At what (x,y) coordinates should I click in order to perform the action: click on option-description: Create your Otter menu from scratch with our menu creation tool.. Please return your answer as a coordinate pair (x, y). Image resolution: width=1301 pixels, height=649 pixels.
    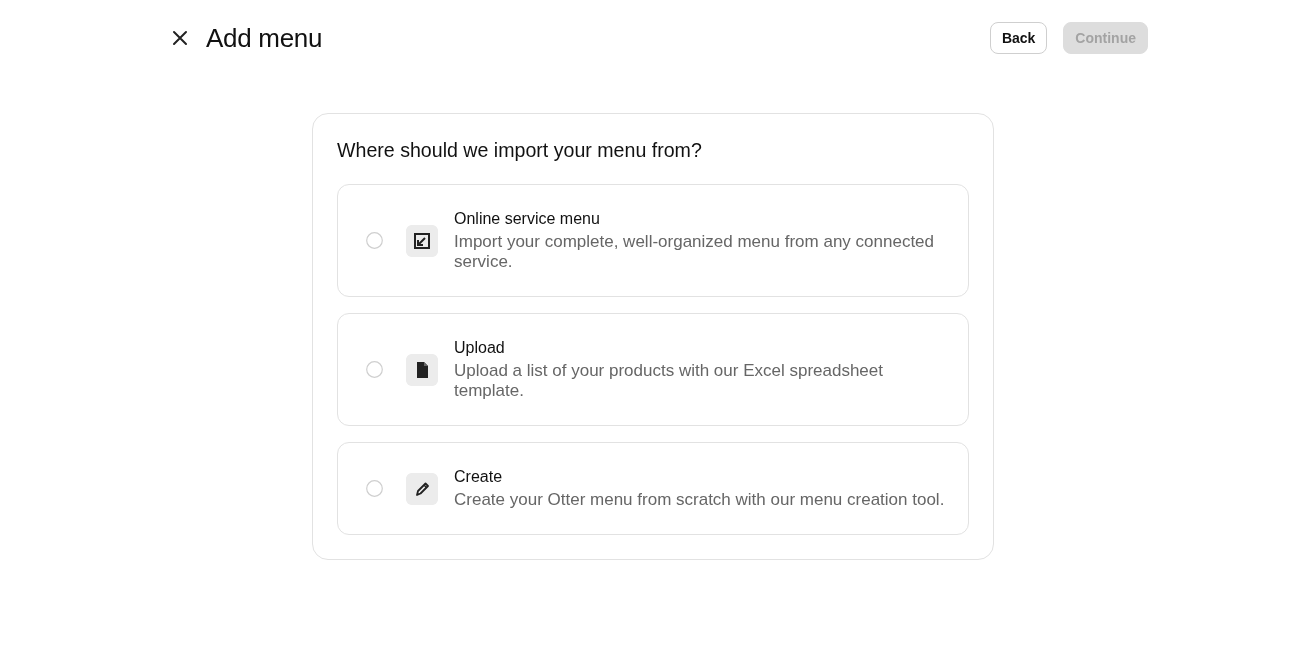
    Looking at the image, I should click on (700, 500).